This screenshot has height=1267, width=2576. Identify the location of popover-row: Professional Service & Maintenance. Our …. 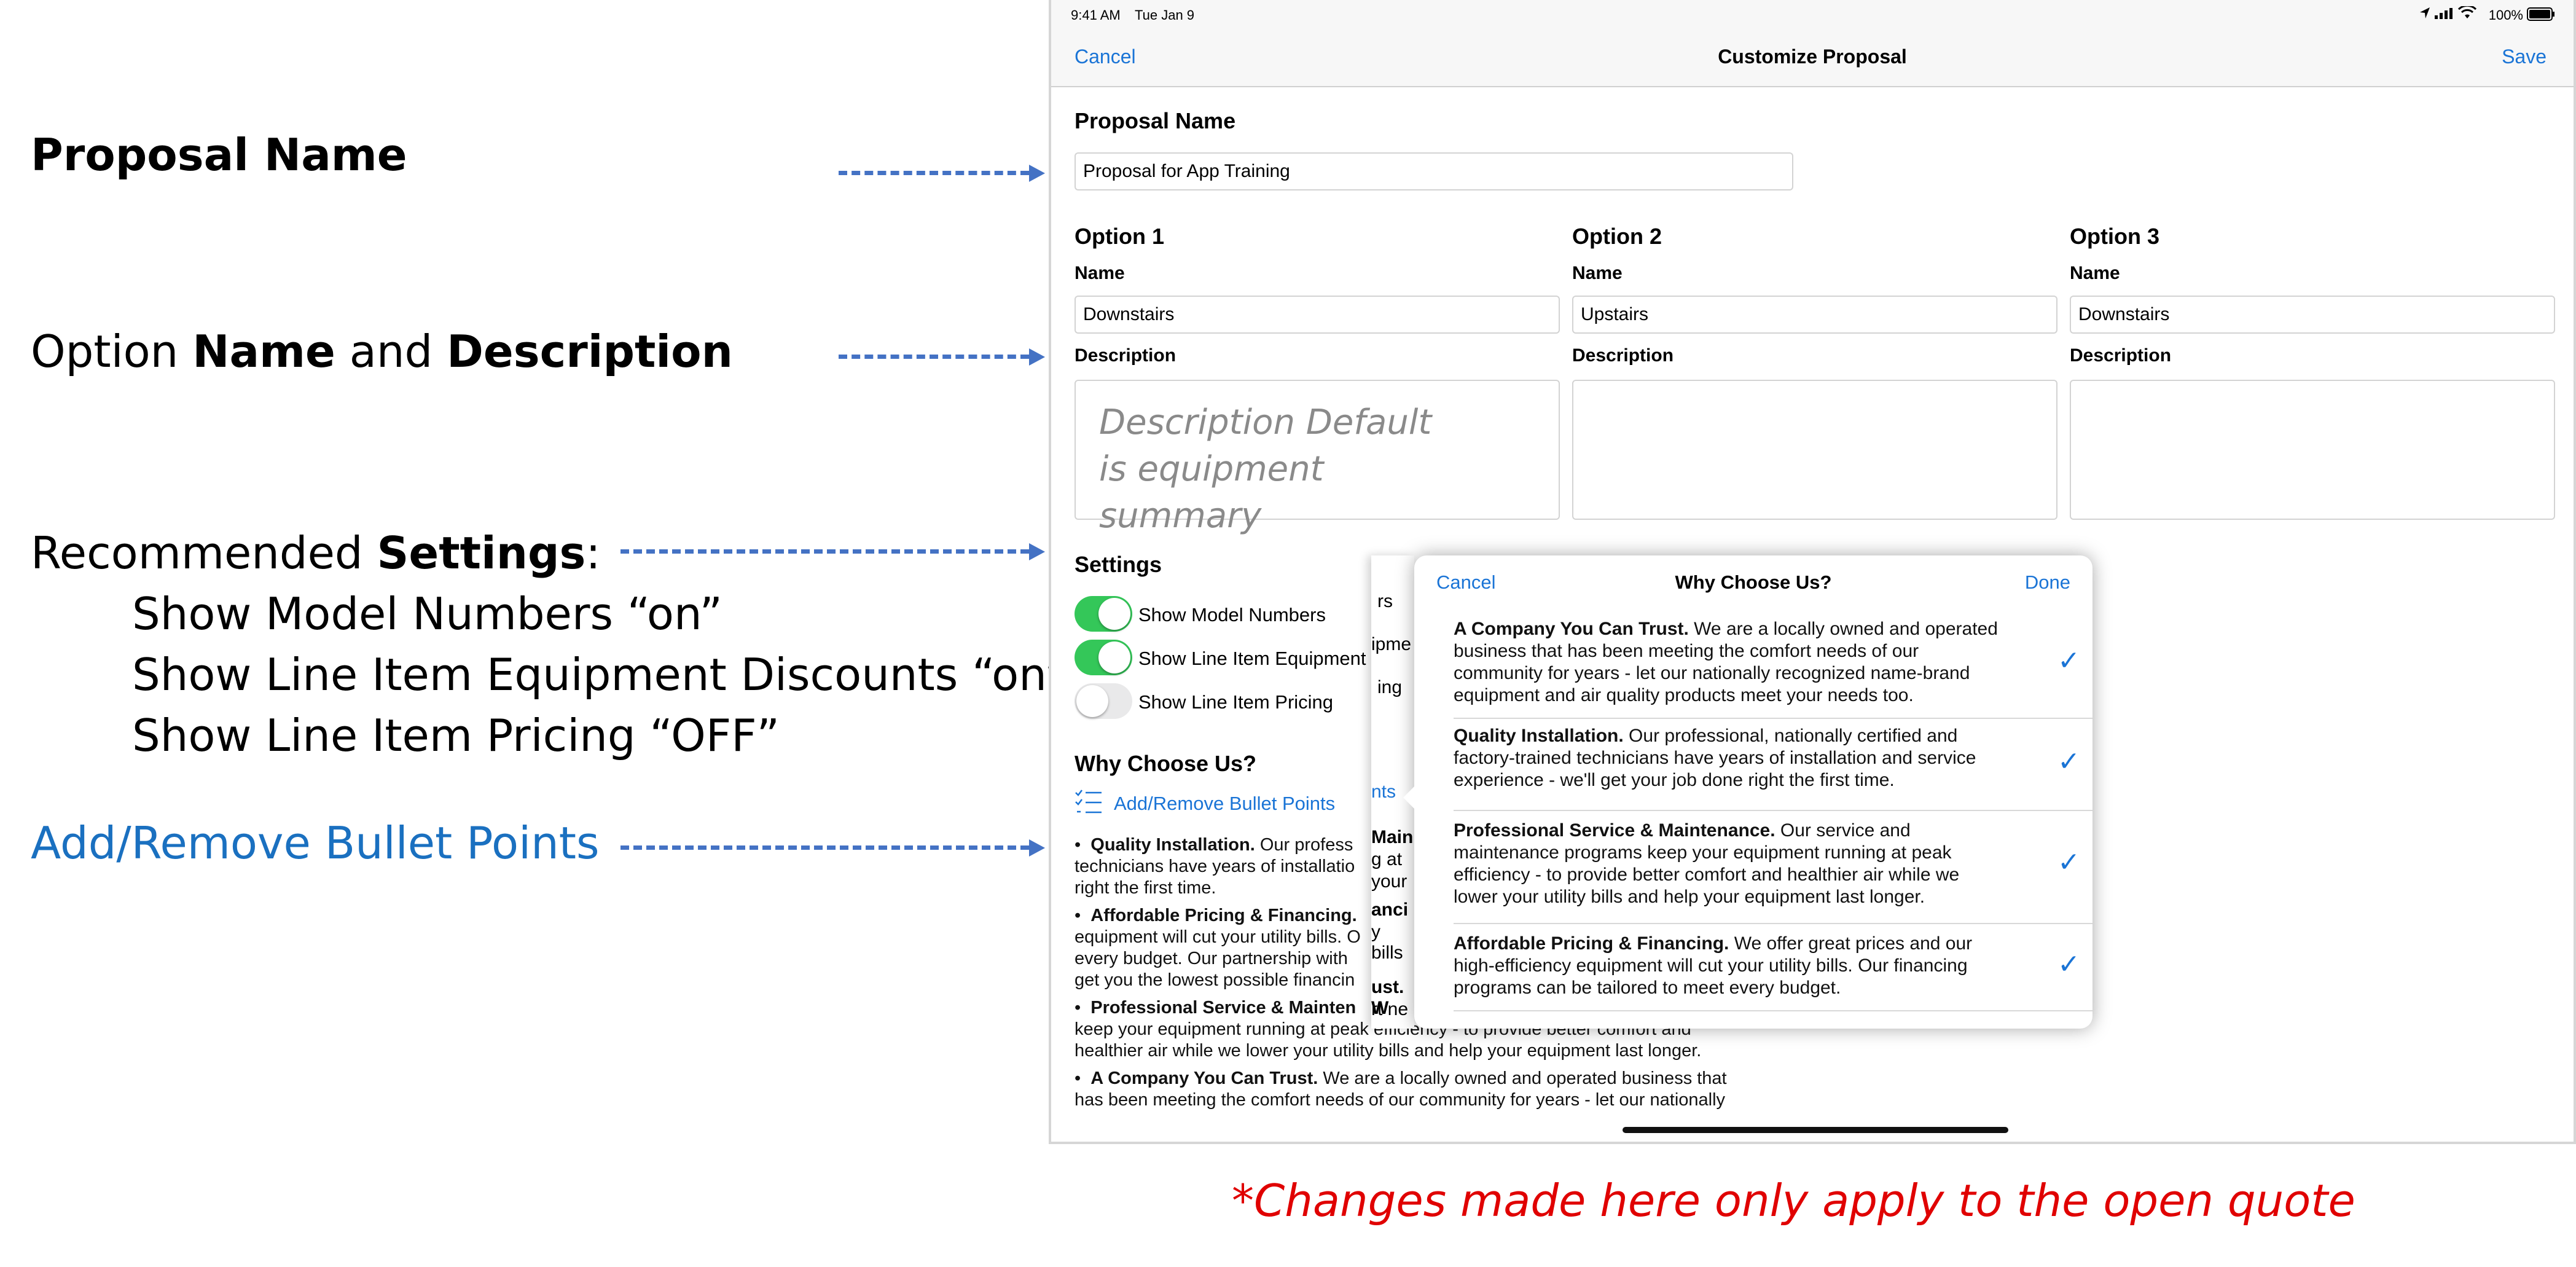
(1773, 867).